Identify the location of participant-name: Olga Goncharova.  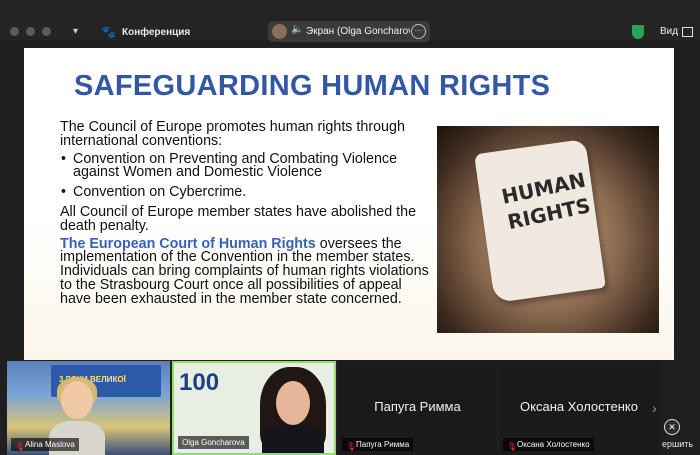
(213, 442).